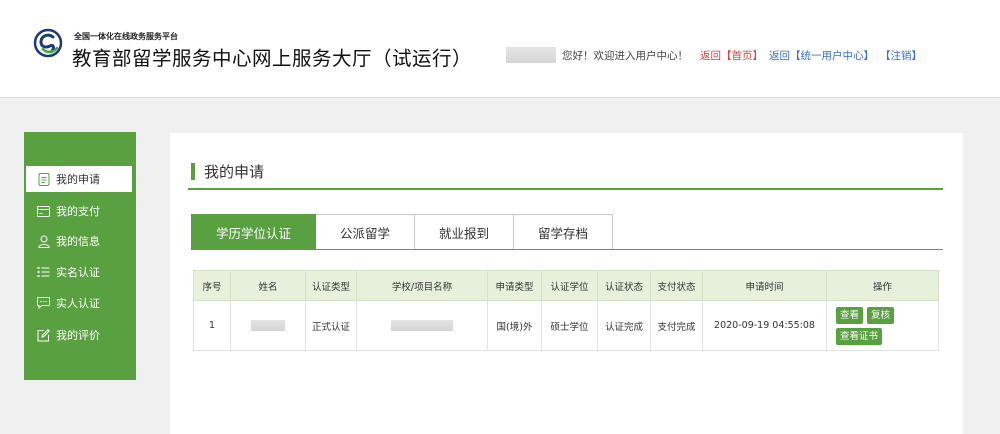  Describe the element at coordinates (253, 232) in the screenshot. I see `tab-degree-certification: 学历学位认证` at that location.